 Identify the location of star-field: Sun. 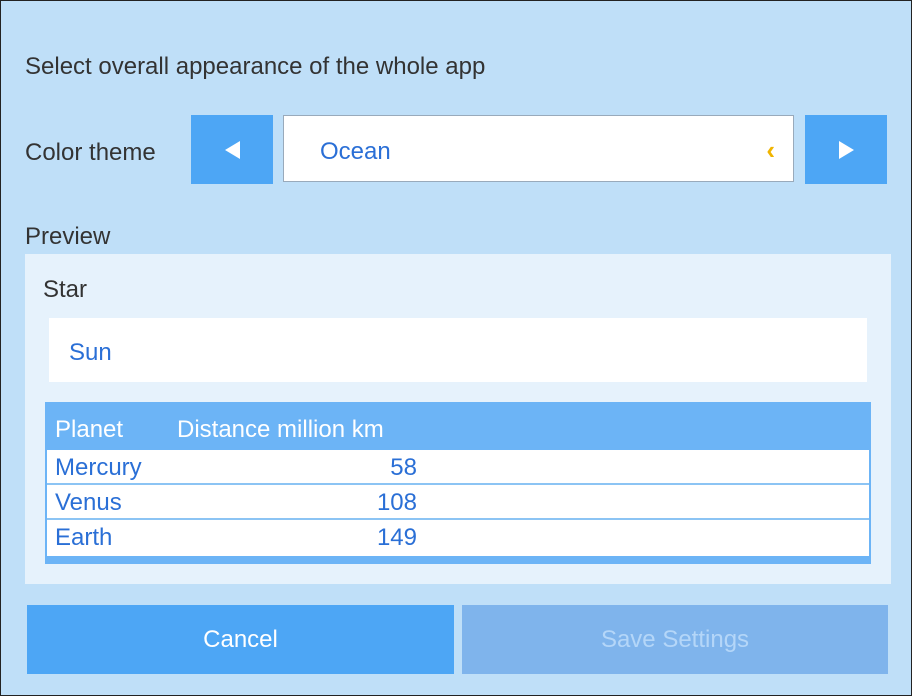
(458, 350).